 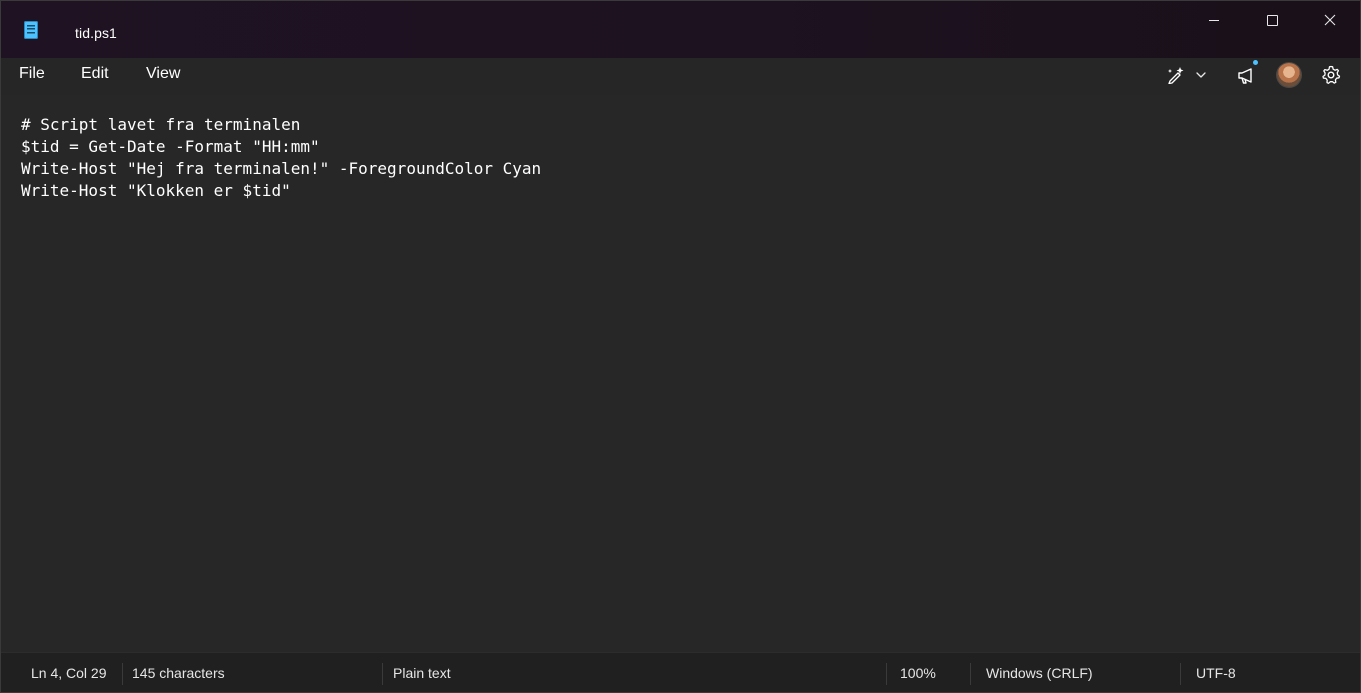 I want to click on menu-bar: File Edit View, so click(x=680, y=76).